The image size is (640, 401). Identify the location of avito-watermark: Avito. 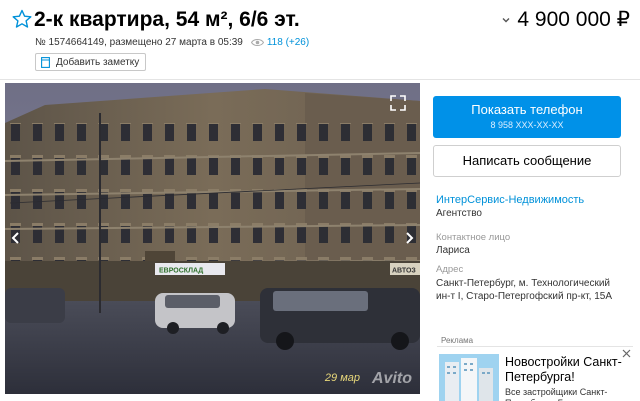
(392, 378).